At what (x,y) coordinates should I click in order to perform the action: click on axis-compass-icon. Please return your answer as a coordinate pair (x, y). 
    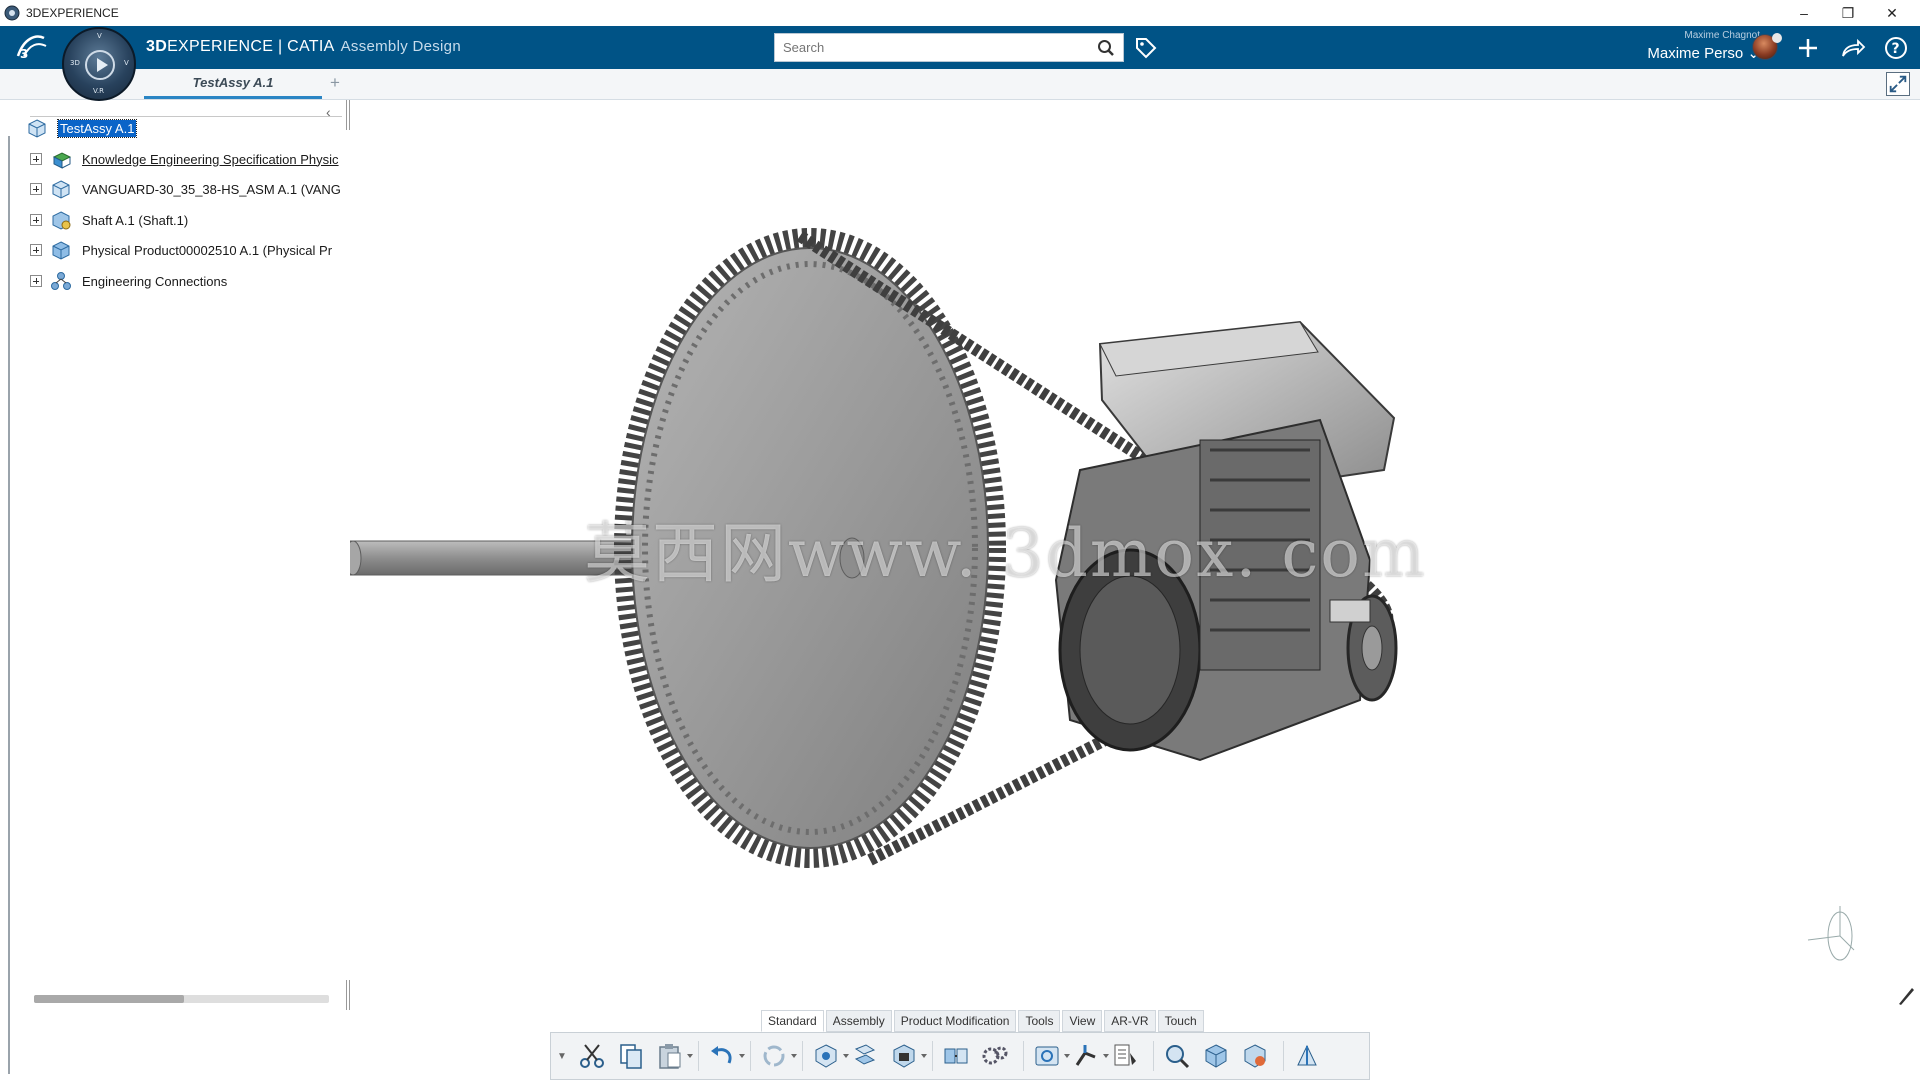
    Looking at the image, I should click on (1835, 935).